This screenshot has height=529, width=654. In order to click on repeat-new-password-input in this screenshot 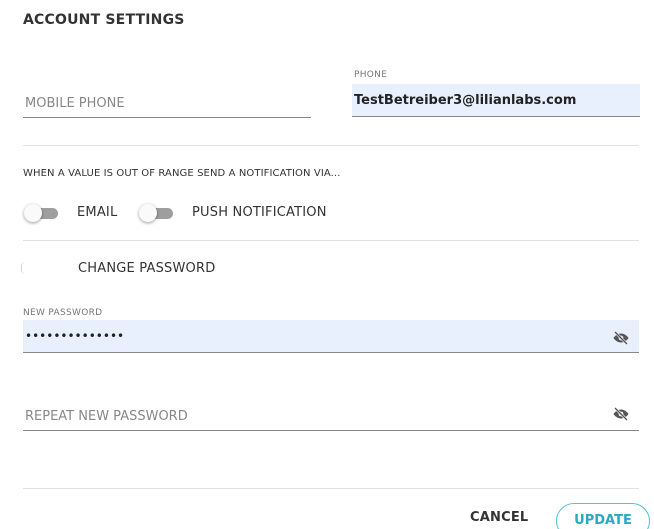, I will do `click(331, 417)`.